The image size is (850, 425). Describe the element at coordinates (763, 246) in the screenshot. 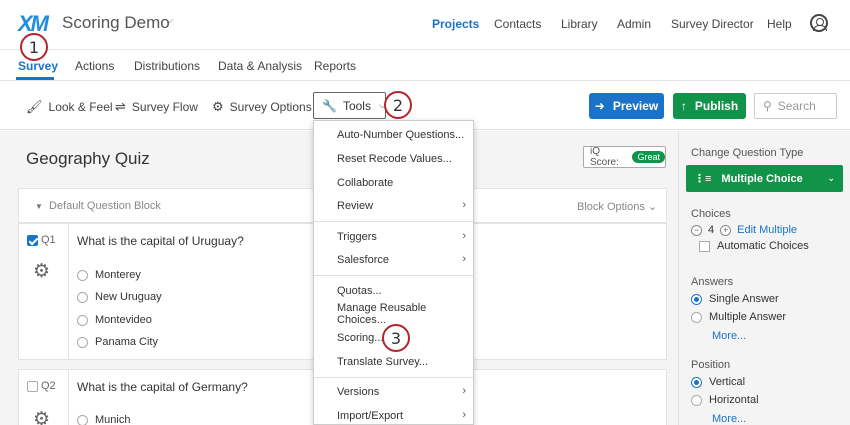

I see `automatic-choices-label: Automatic Choices` at that location.